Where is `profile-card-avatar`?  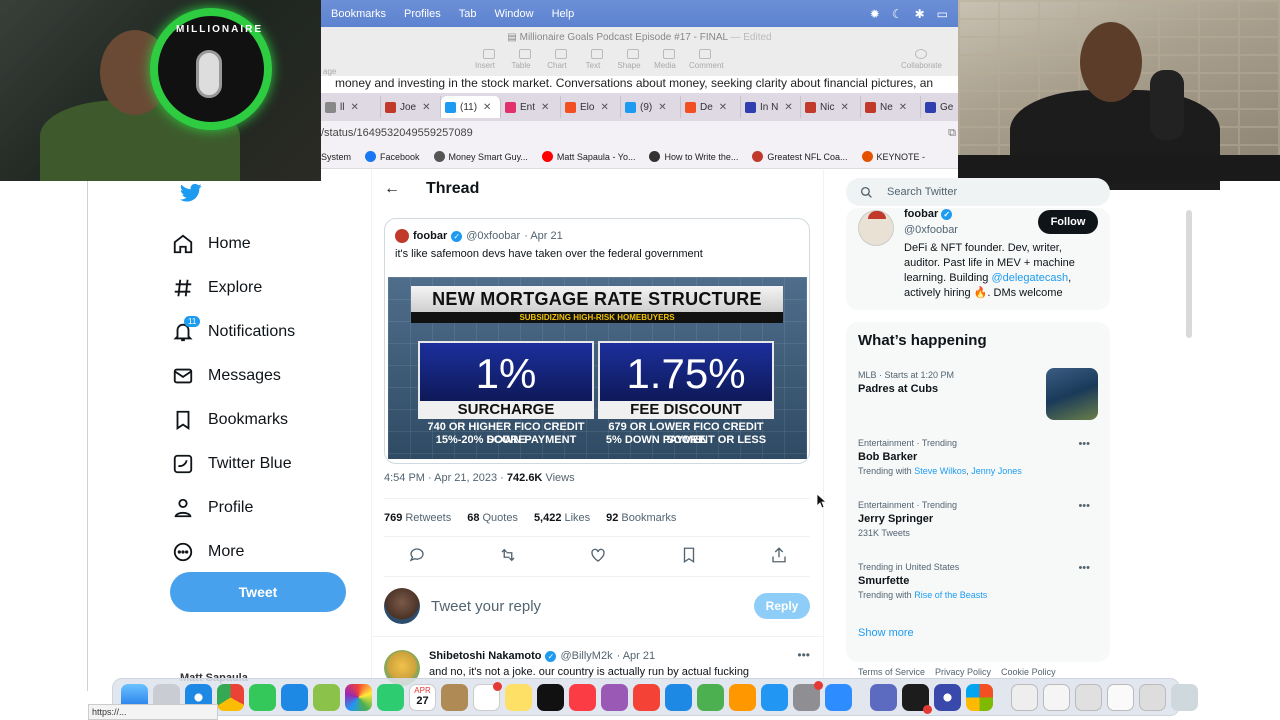 profile-card-avatar is located at coordinates (876, 228).